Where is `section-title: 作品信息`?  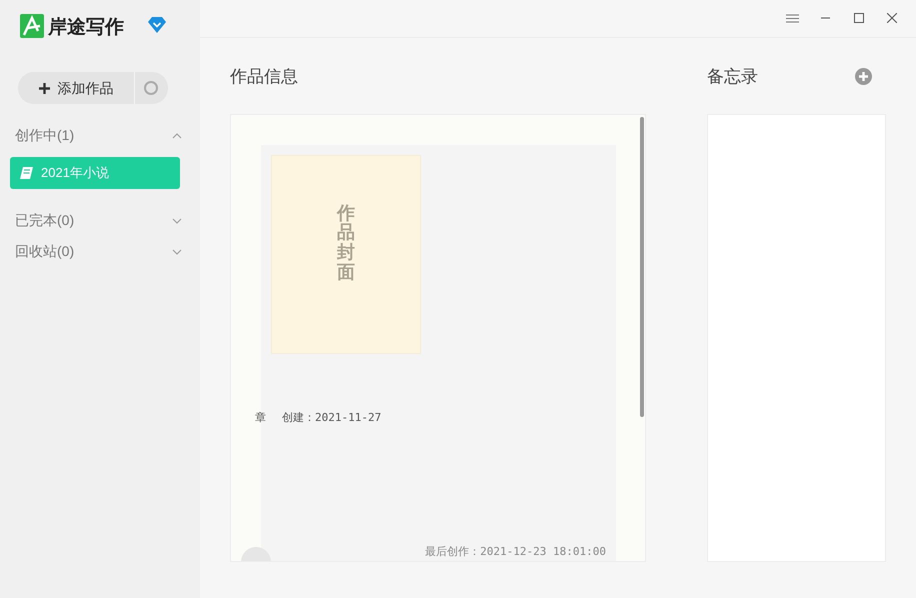
section-title: 作品信息 is located at coordinates (264, 77).